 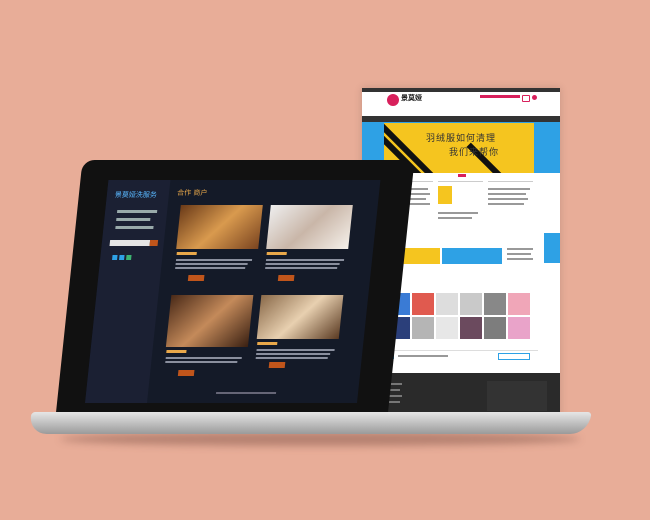 What do you see at coordinates (463, 355) in the screenshot?
I see `contact-bar` at bounding box center [463, 355].